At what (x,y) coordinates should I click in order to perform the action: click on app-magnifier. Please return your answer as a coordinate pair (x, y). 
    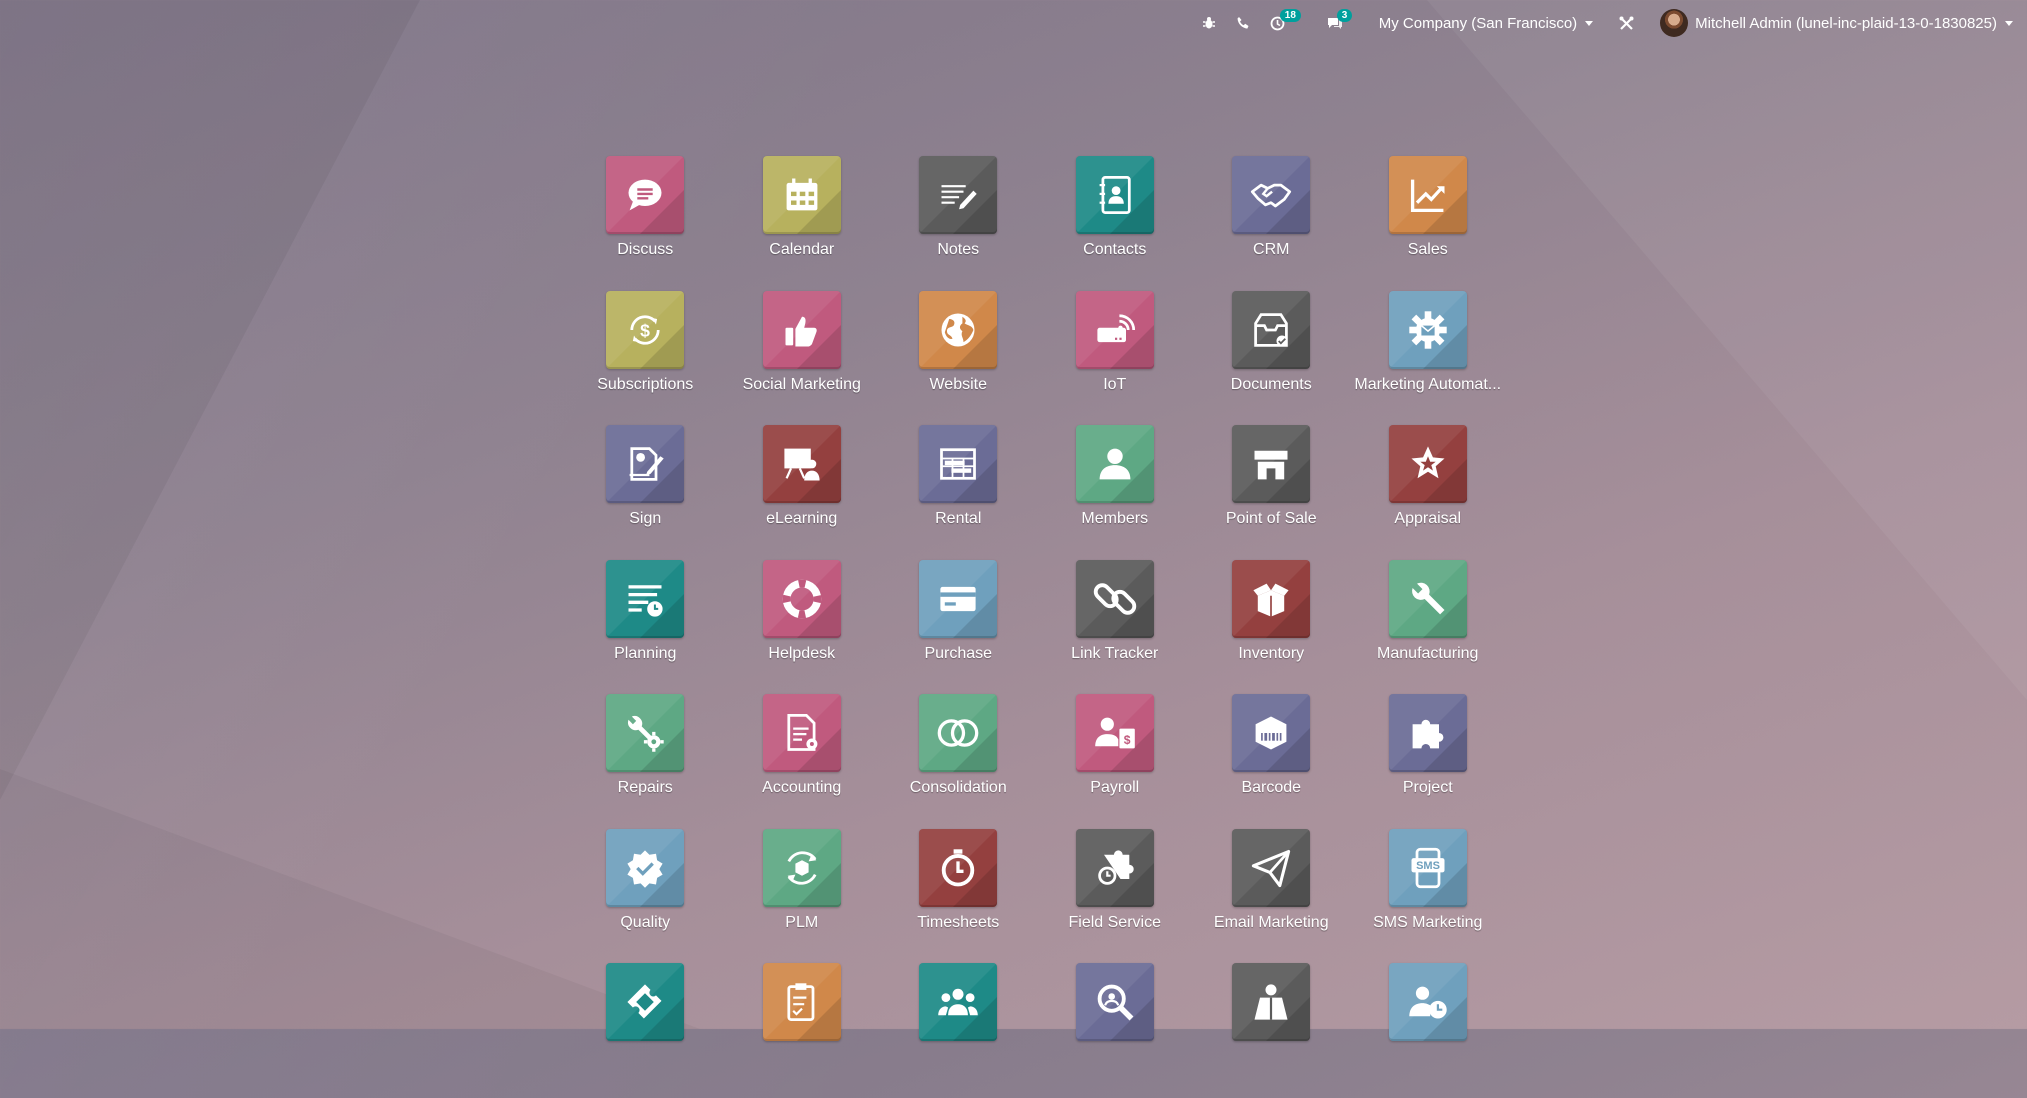
    Looking at the image, I should click on (1115, 1030).